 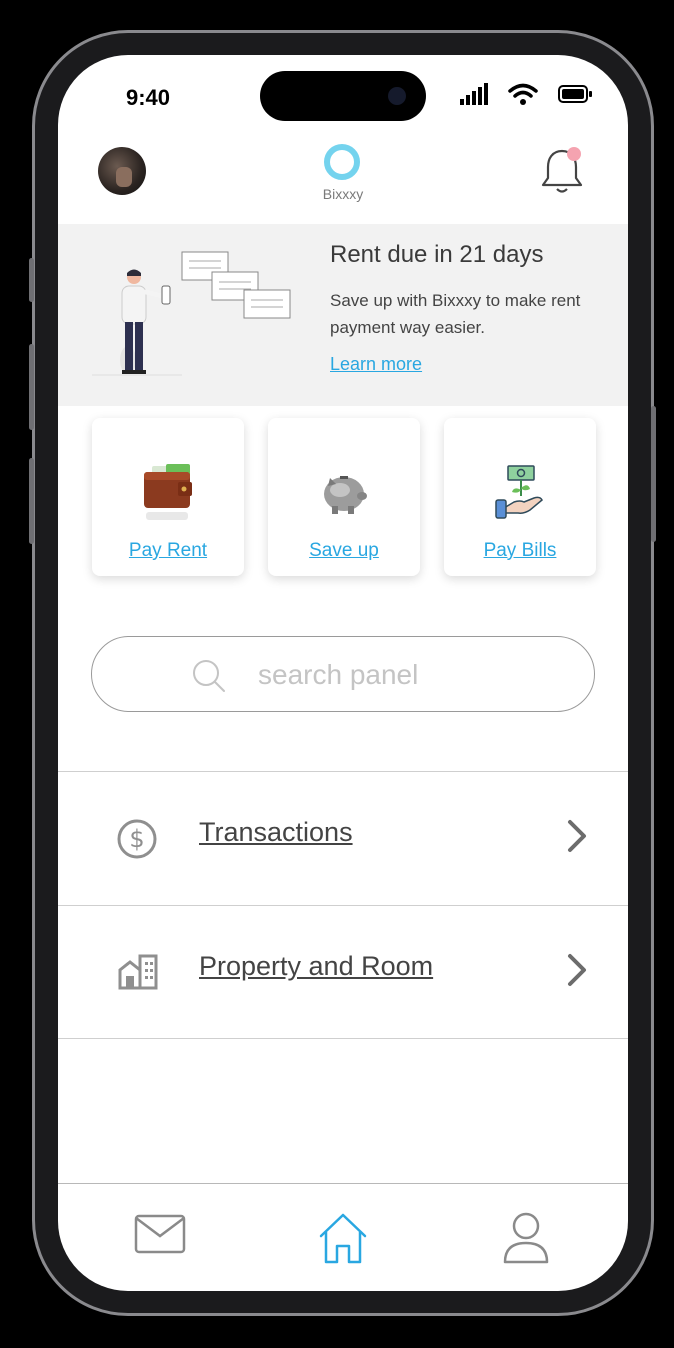 I want to click on menu-item-property-and-room: Property and Room, so click(x=343, y=972).